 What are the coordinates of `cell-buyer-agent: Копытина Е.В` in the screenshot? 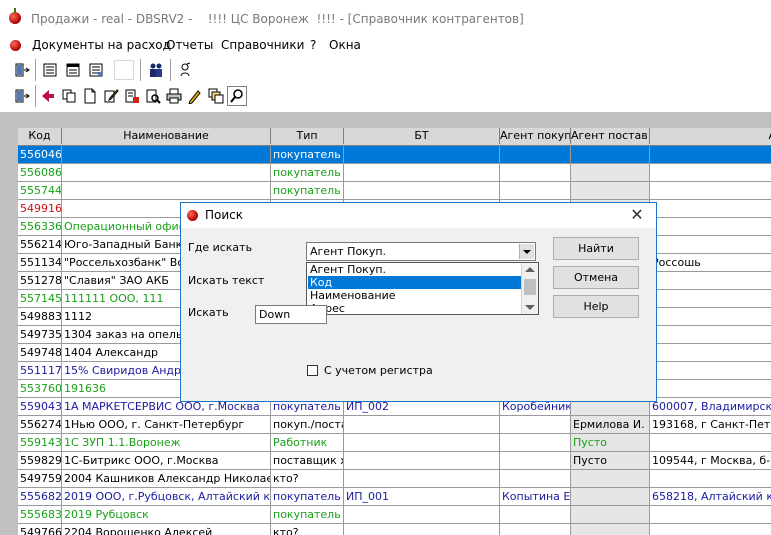 It's located at (535, 497).